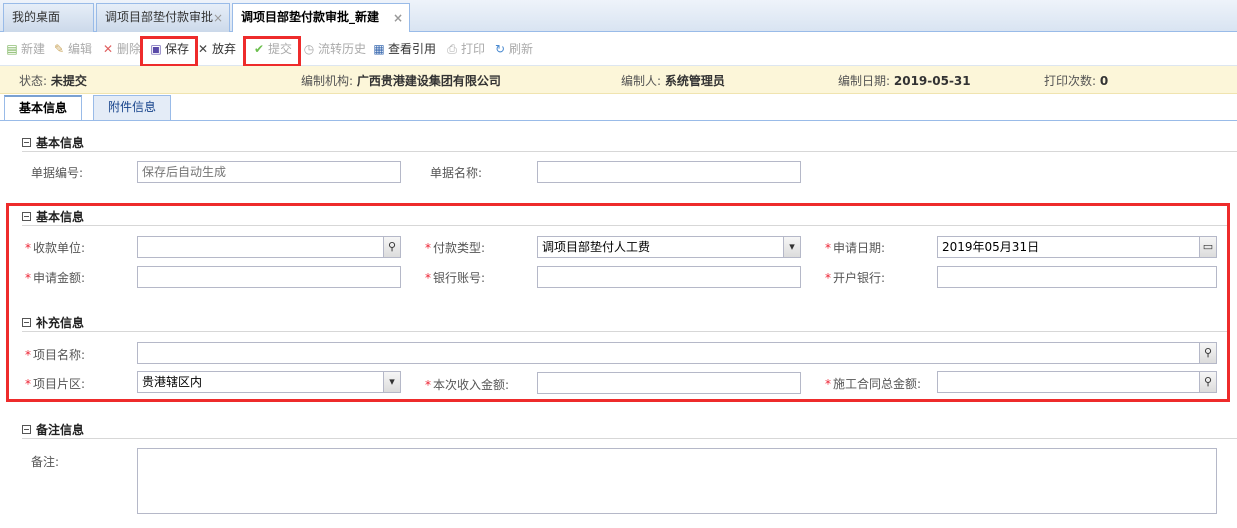 This screenshot has width=1237, height=528. I want to click on author-value: 系统管理员, so click(694, 81).